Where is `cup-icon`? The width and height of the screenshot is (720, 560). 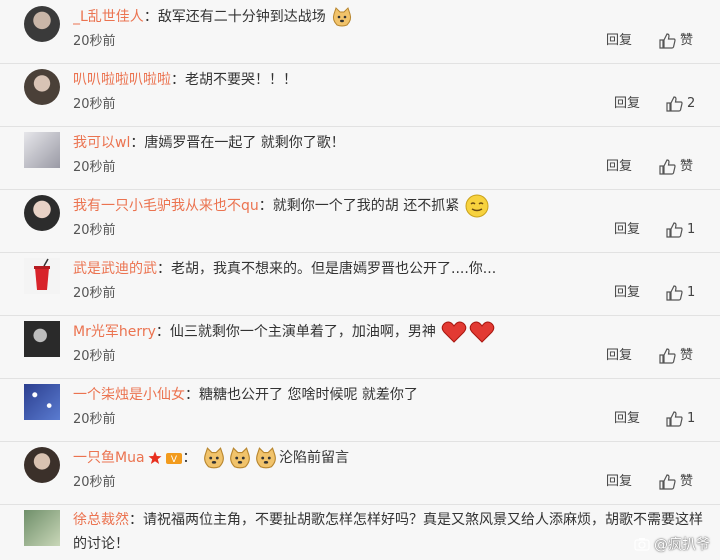
cup-icon is located at coordinates (42, 274).